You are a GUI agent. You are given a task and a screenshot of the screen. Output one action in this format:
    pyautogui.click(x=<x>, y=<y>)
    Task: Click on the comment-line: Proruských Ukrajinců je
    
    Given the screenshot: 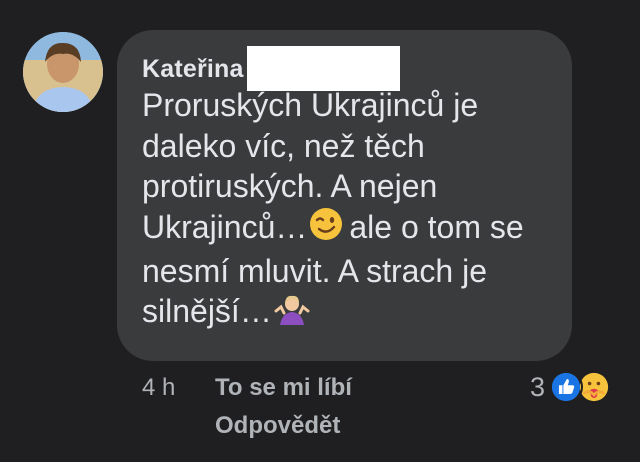 What is the action you would take?
    pyautogui.click(x=310, y=105)
    